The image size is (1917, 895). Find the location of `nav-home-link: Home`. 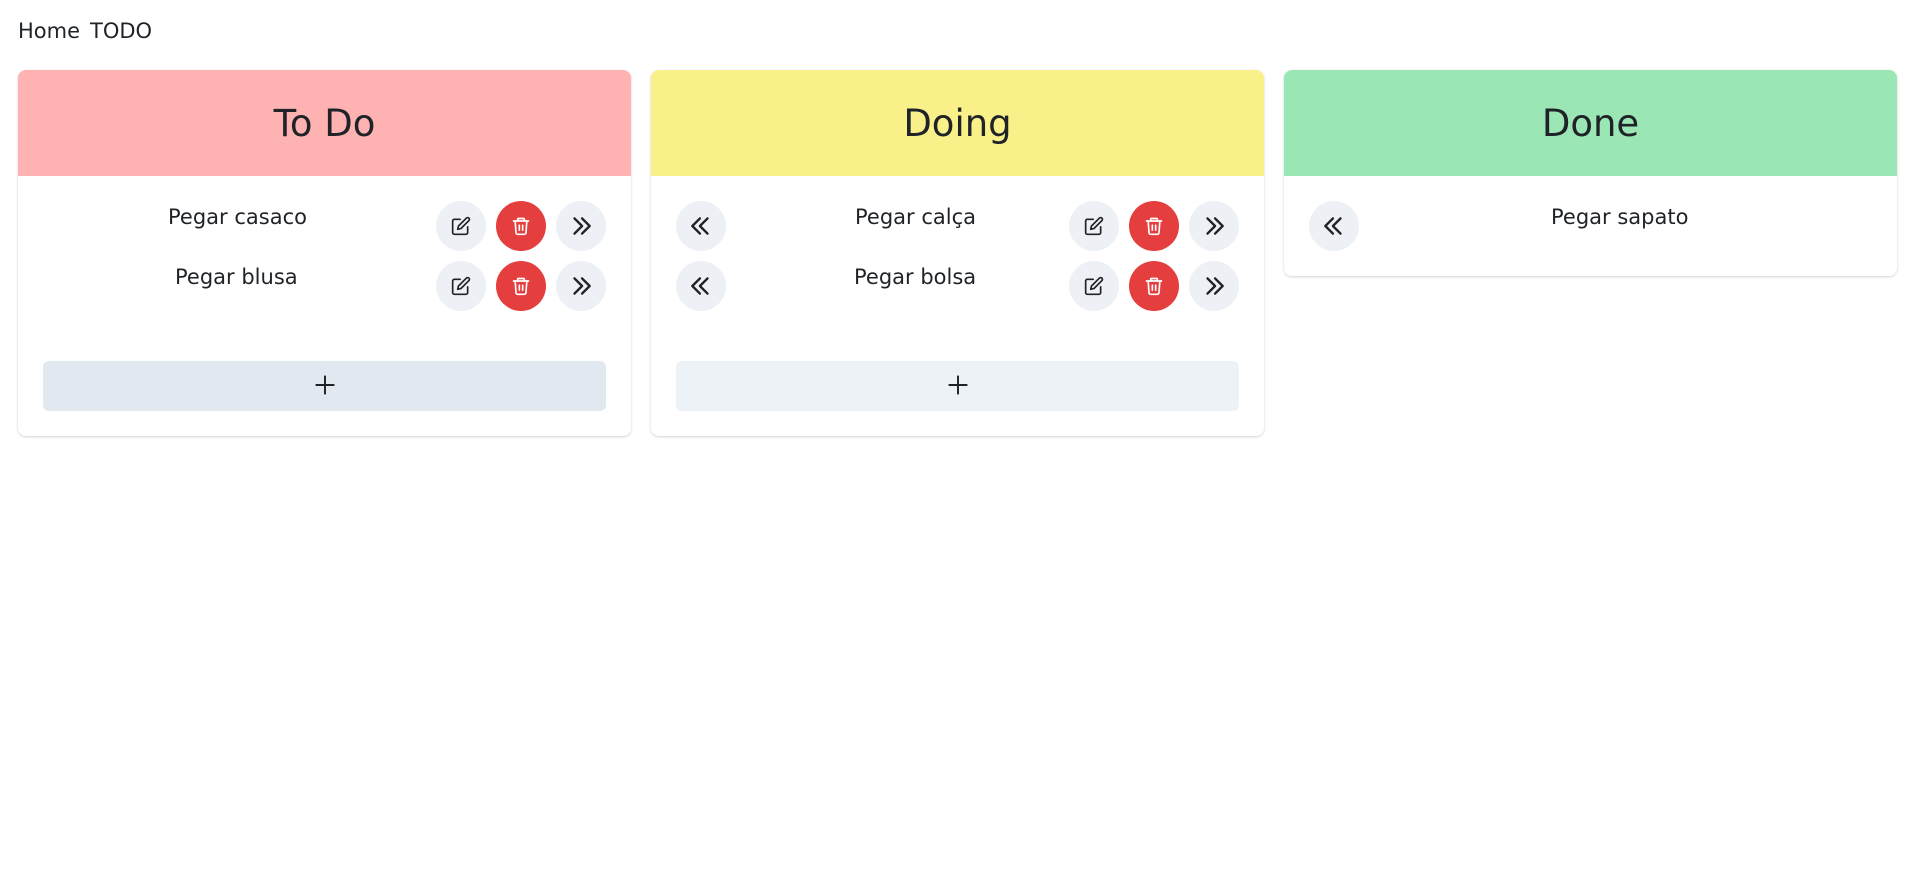

nav-home-link: Home is located at coordinates (49, 31).